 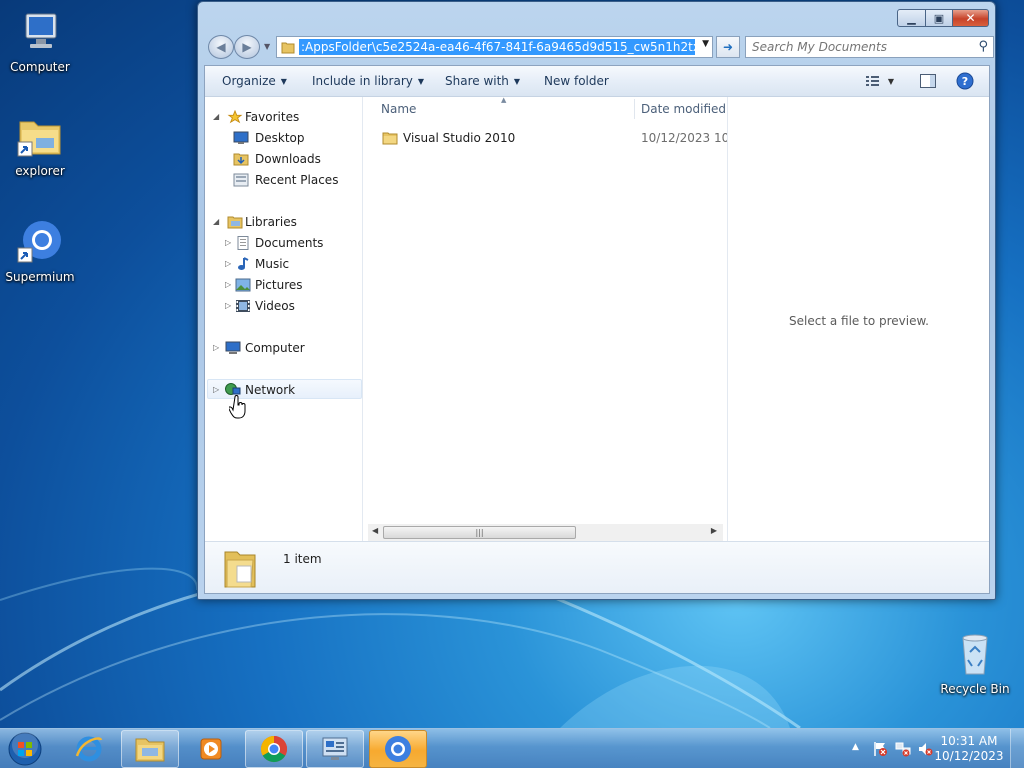 I want to click on forward-button: ▶, so click(x=247, y=47).